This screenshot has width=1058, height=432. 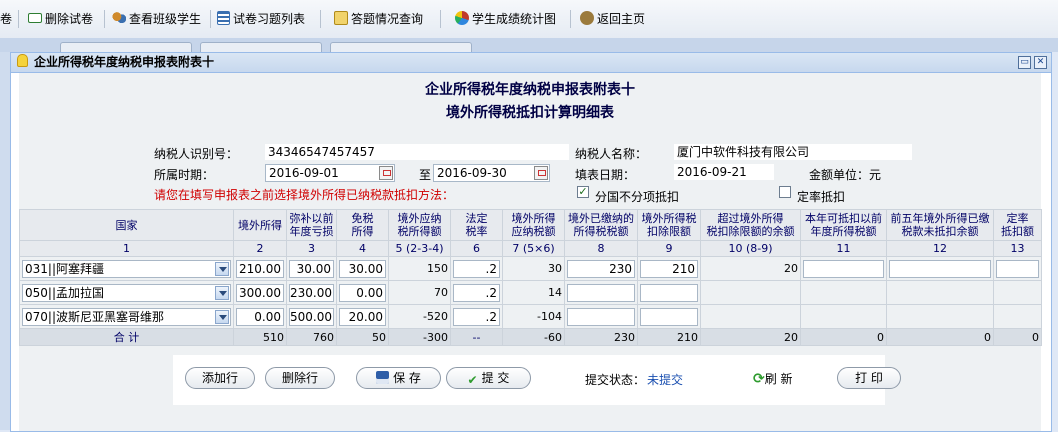 I want to click on fixed-rate-input, so click(x=1017, y=268).